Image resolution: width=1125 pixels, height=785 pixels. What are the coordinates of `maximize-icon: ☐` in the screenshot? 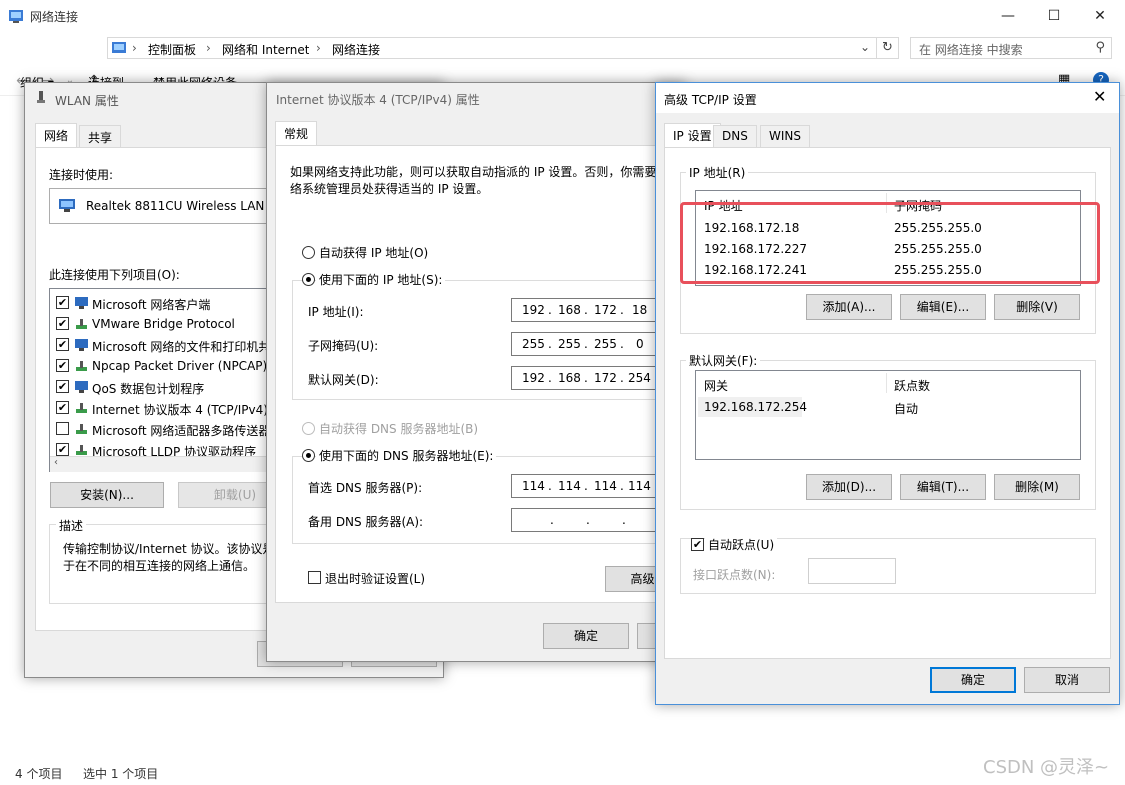 It's located at (1054, 16).